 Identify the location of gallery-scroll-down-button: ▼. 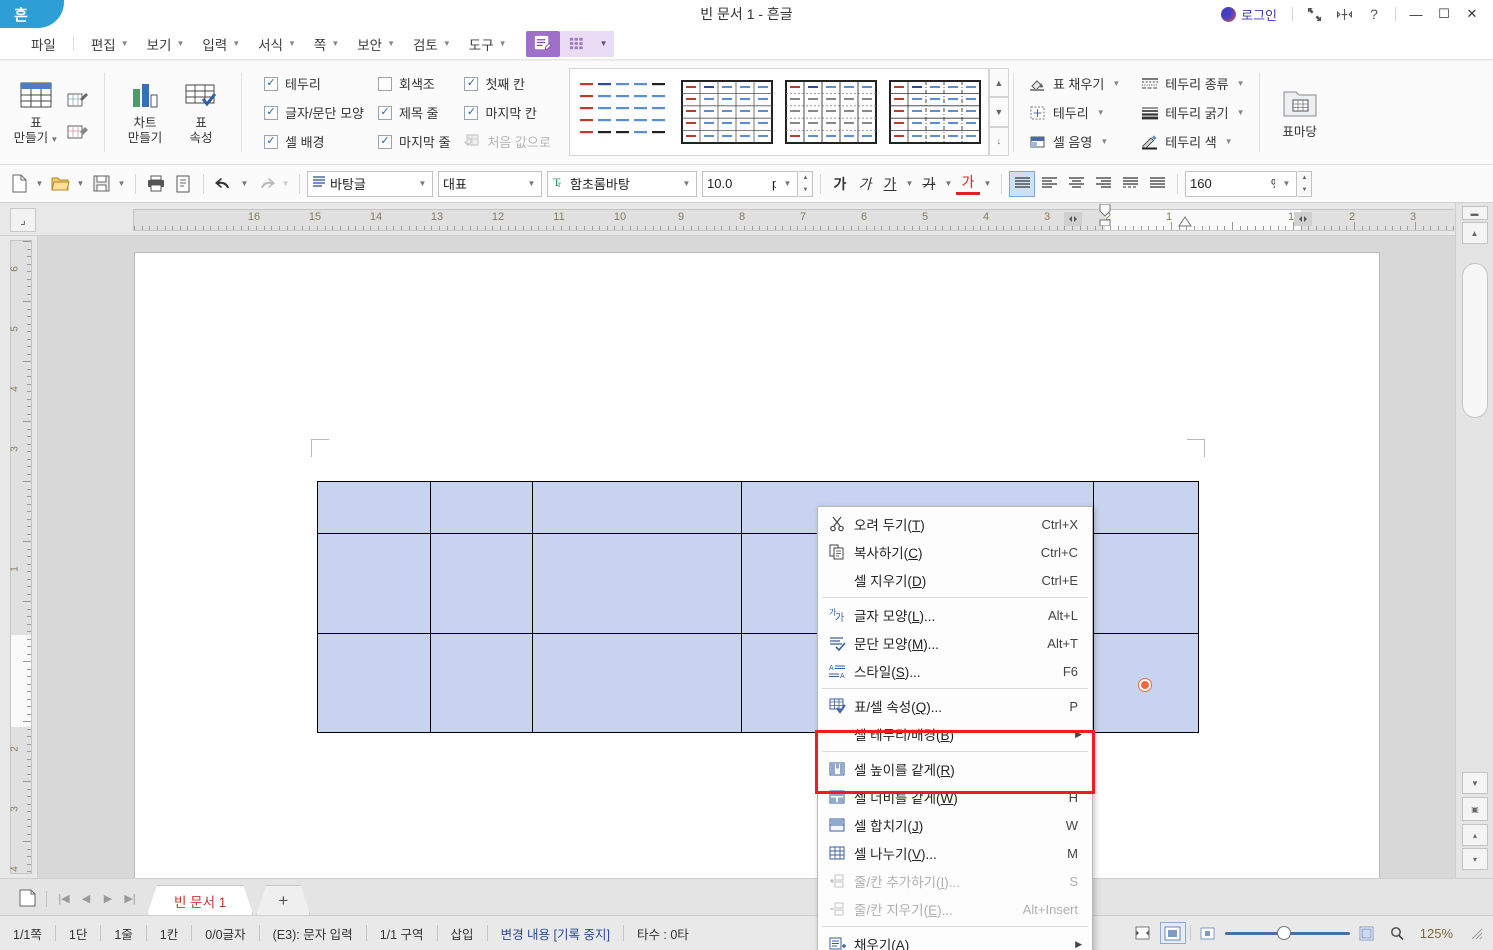
(998, 112).